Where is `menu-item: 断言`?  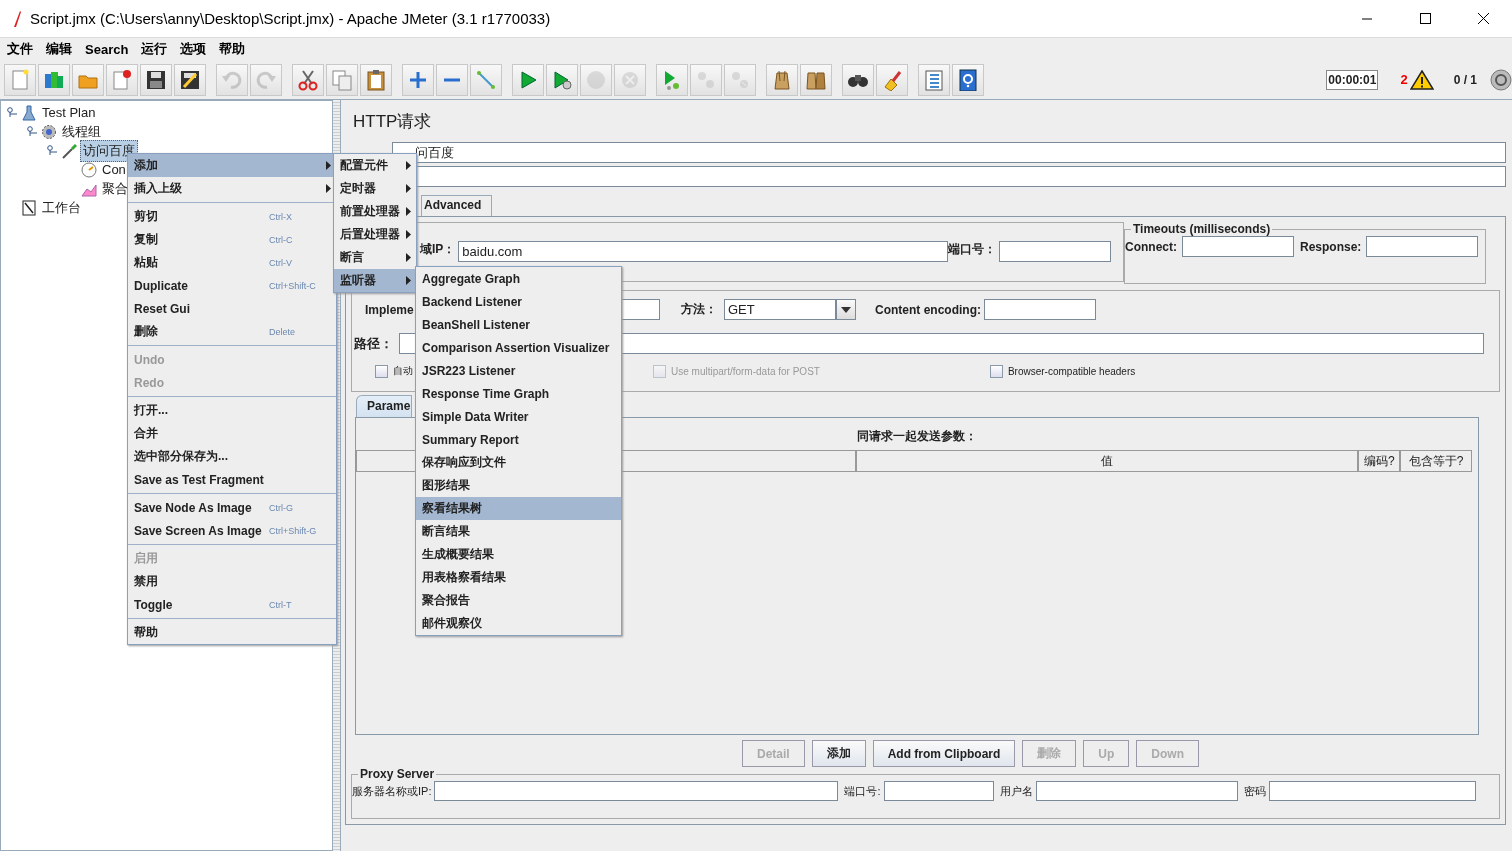
menu-item: 断言 is located at coordinates (375, 257).